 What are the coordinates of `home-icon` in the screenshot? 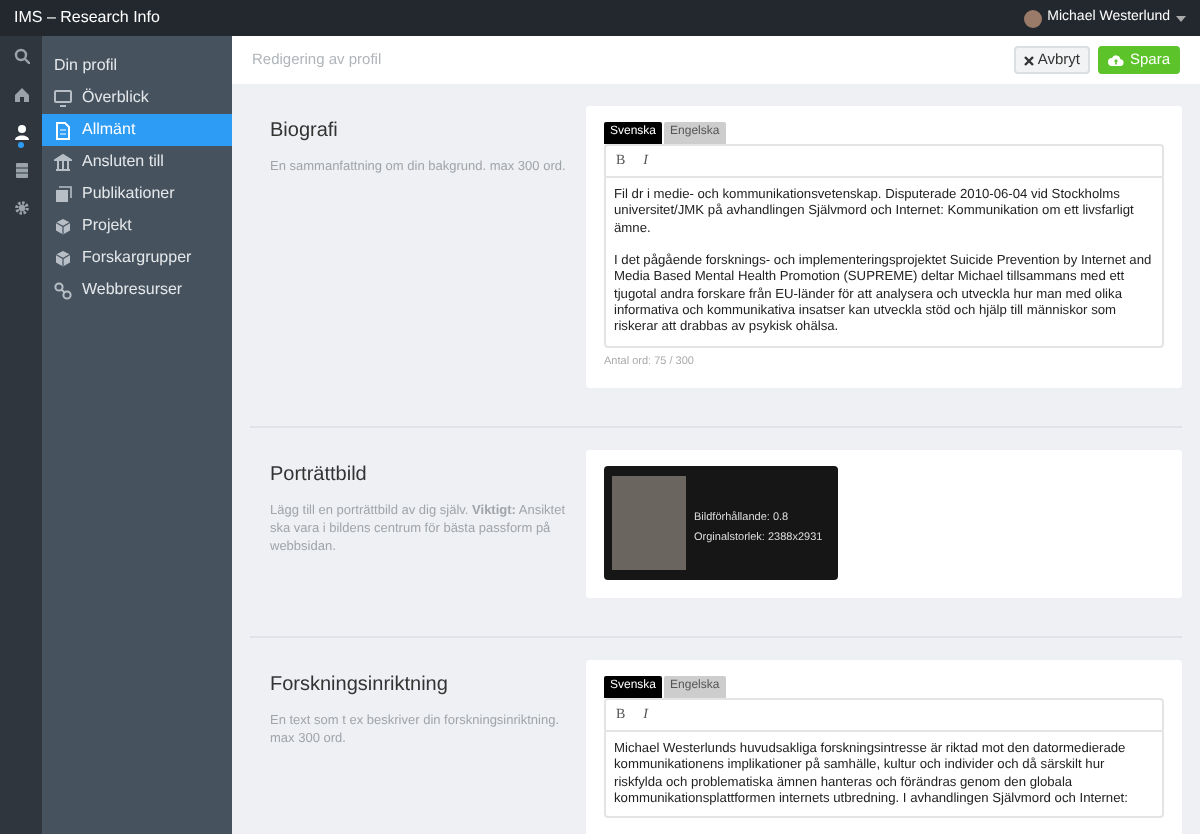 It's located at (21, 94).